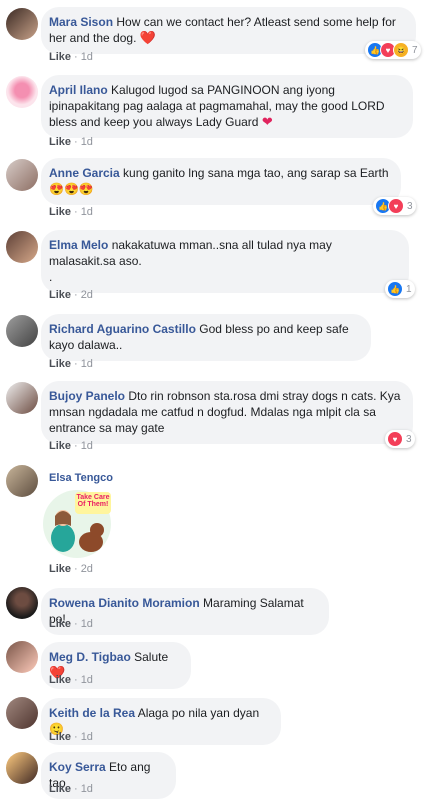 This screenshot has height=799, width=440. I want to click on sticker: Take Care Of Them!, so click(77, 524).